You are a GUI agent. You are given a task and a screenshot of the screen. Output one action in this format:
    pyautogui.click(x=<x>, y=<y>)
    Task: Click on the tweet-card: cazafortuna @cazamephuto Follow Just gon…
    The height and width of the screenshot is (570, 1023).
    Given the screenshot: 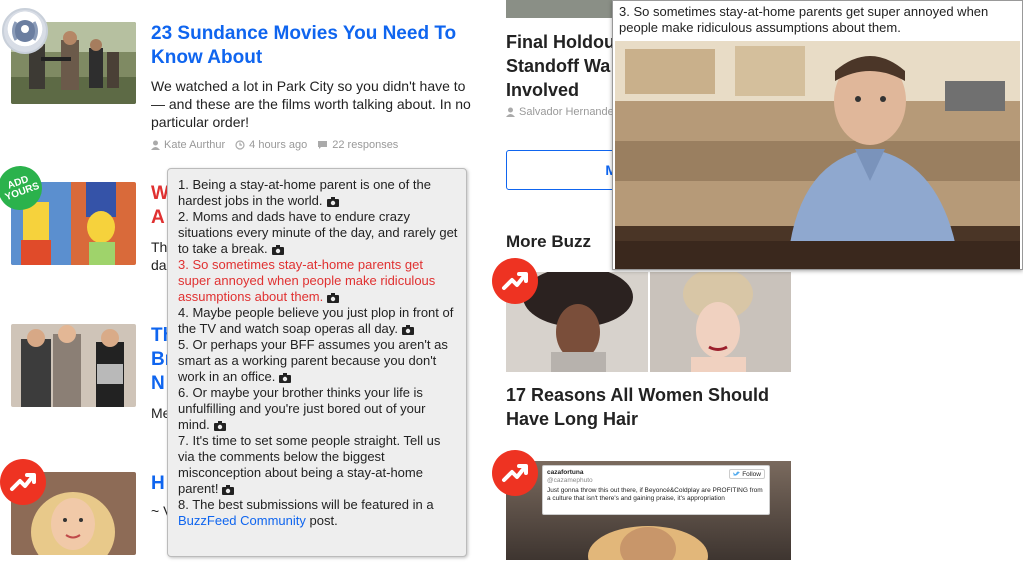 What is the action you would take?
    pyautogui.click(x=656, y=490)
    